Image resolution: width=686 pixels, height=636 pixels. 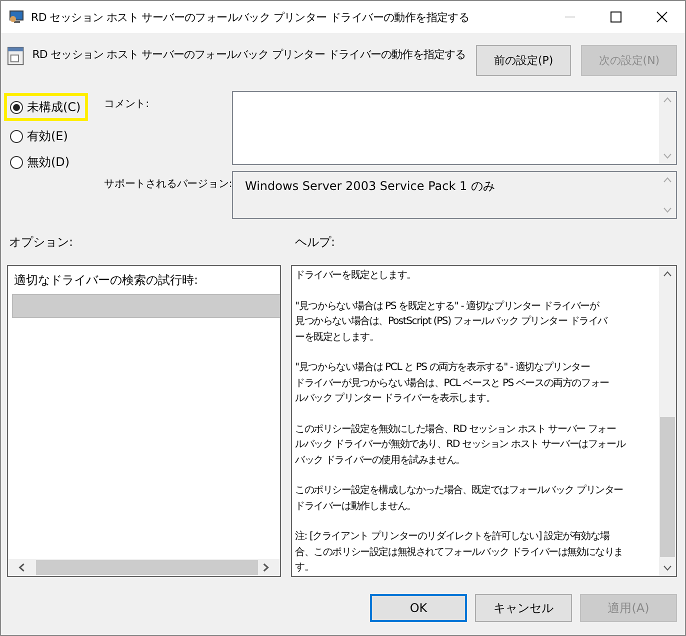 I want to click on window-title: RD セッション ホスト サーバーのフォールバック プリンター ドライバーの動作を指定する, so click(x=250, y=17).